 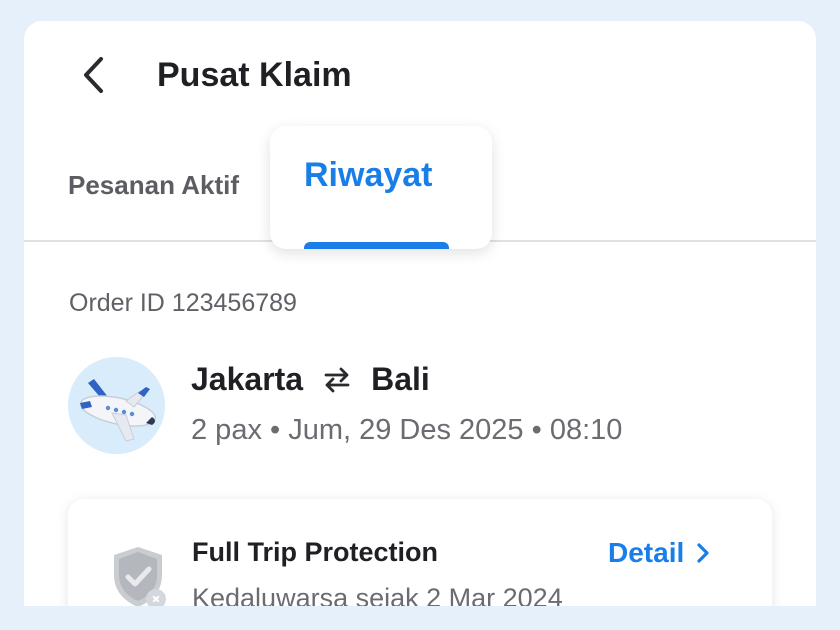 I want to click on airplane-icon, so click(x=116, y=405).